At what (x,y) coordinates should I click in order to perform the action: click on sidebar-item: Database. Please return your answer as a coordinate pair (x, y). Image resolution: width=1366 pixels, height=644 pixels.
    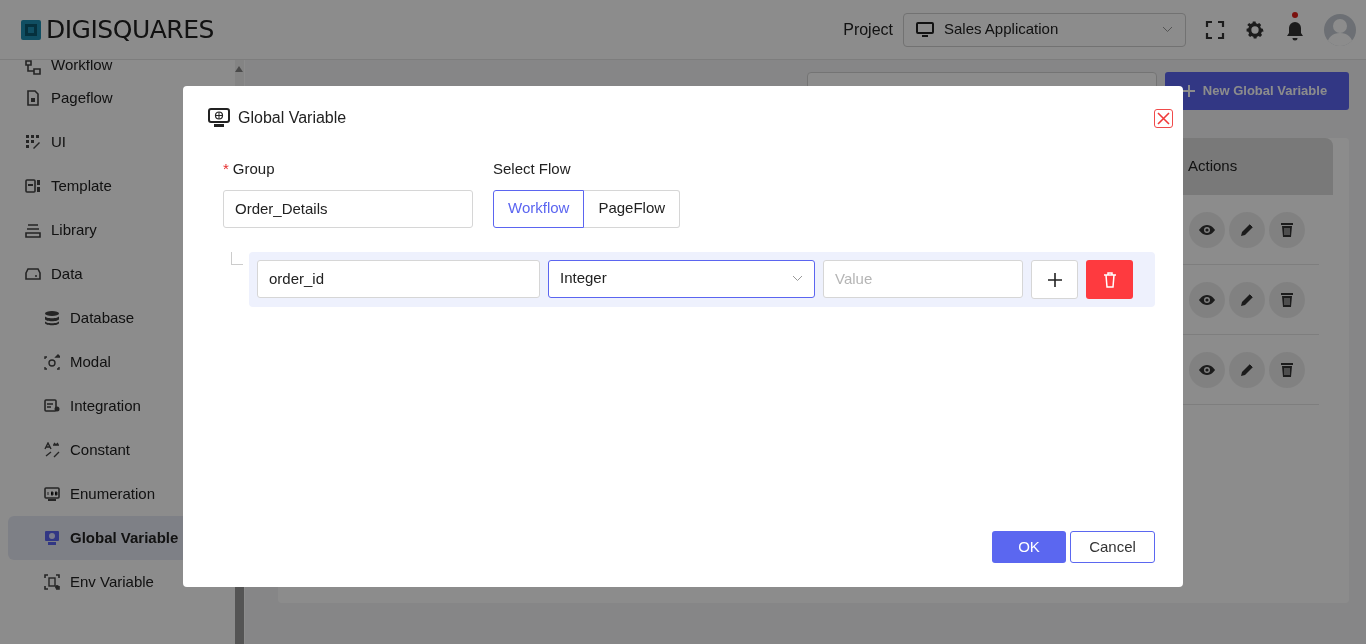
    Looking at the image, I should click on (117, 318).